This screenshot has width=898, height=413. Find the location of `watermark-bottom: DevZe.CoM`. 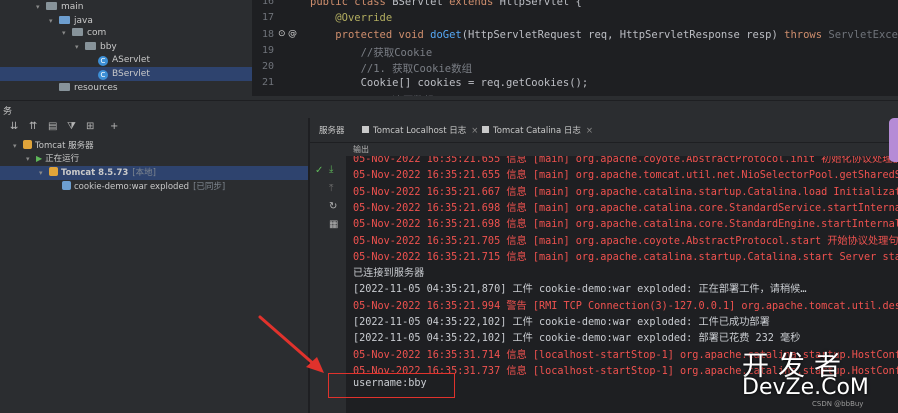

watermark-bottom: DevZe.CoM is located at coordinates (805, 387).